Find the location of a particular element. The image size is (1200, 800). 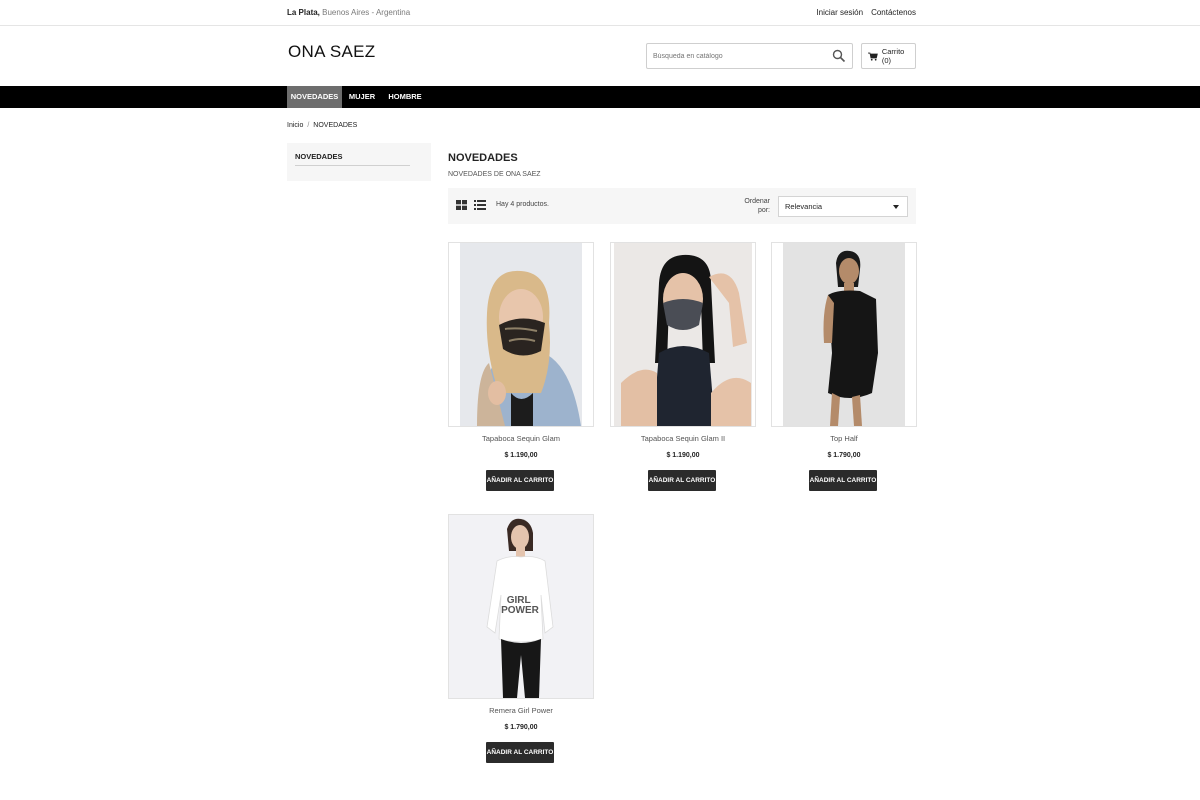

product-name: Tapaboca Sequin Glam II is located at coordinates (683, 438).